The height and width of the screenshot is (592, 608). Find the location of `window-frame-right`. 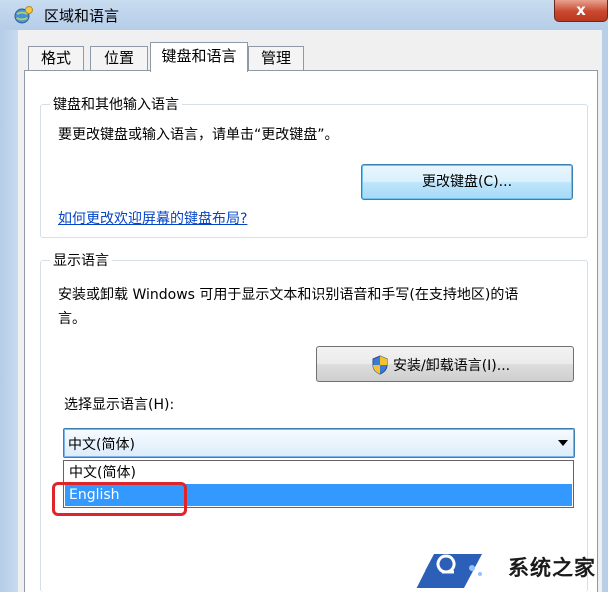

window-frame-right is located at coordinates (605, 311).